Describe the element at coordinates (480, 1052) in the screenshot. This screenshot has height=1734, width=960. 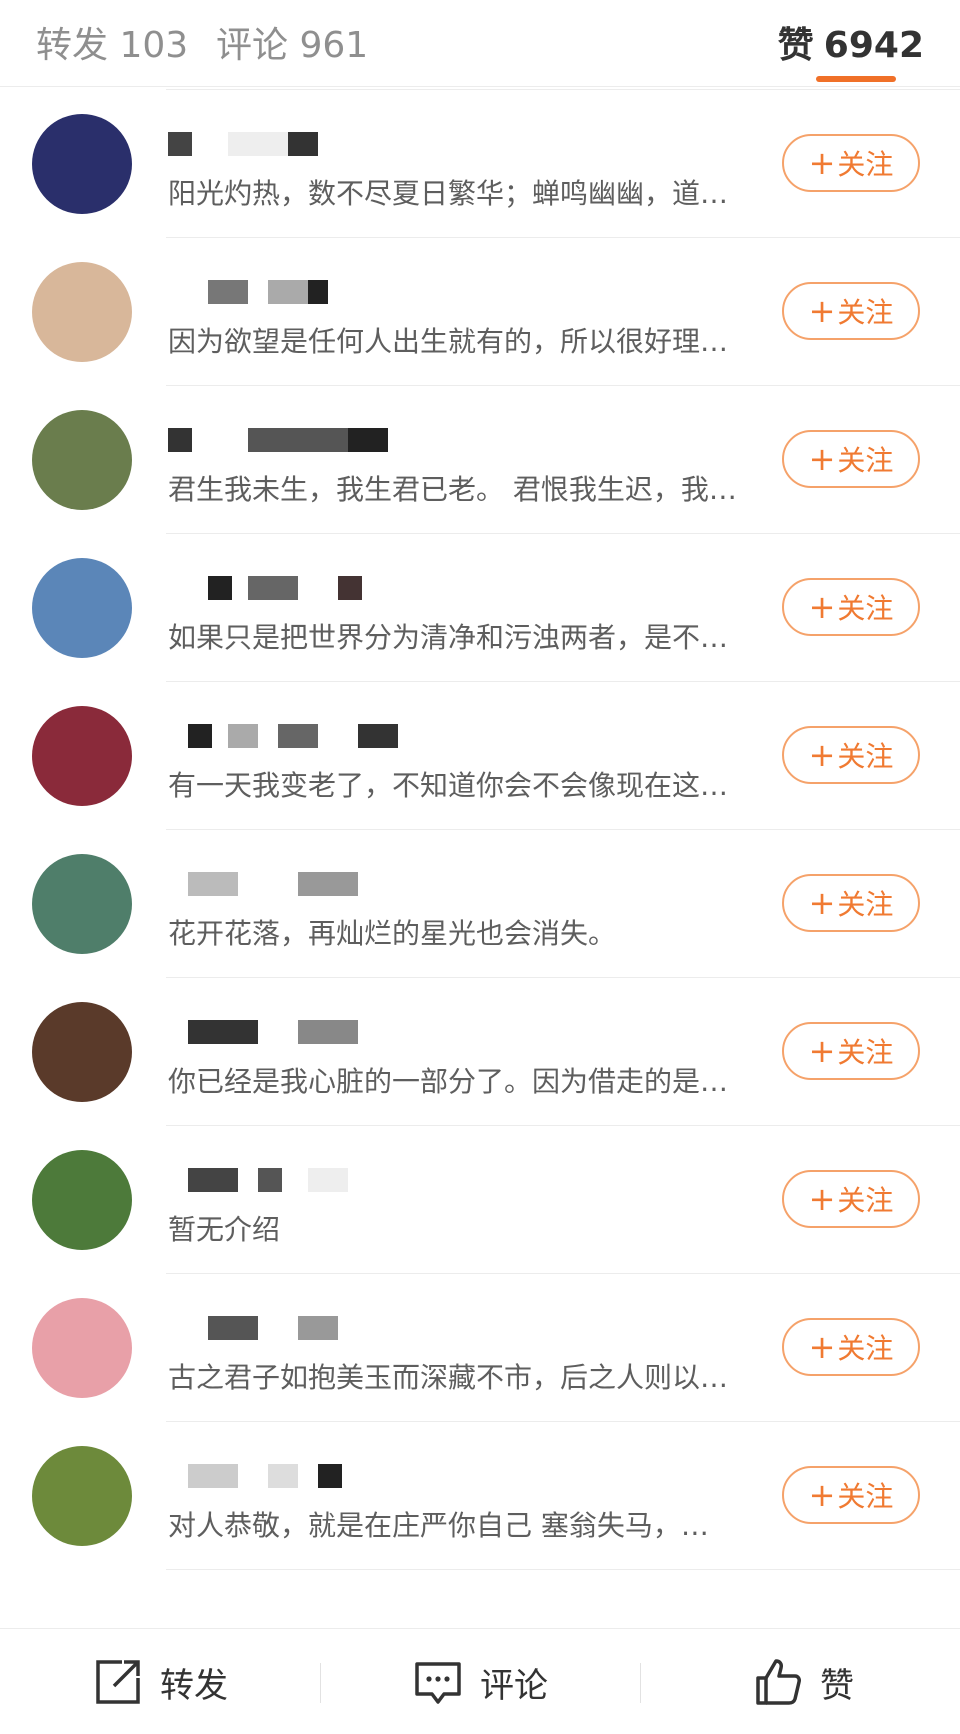
I see `list-item: 你已经是我心脏的一部分了。因为借走的是… +关注` at that location.